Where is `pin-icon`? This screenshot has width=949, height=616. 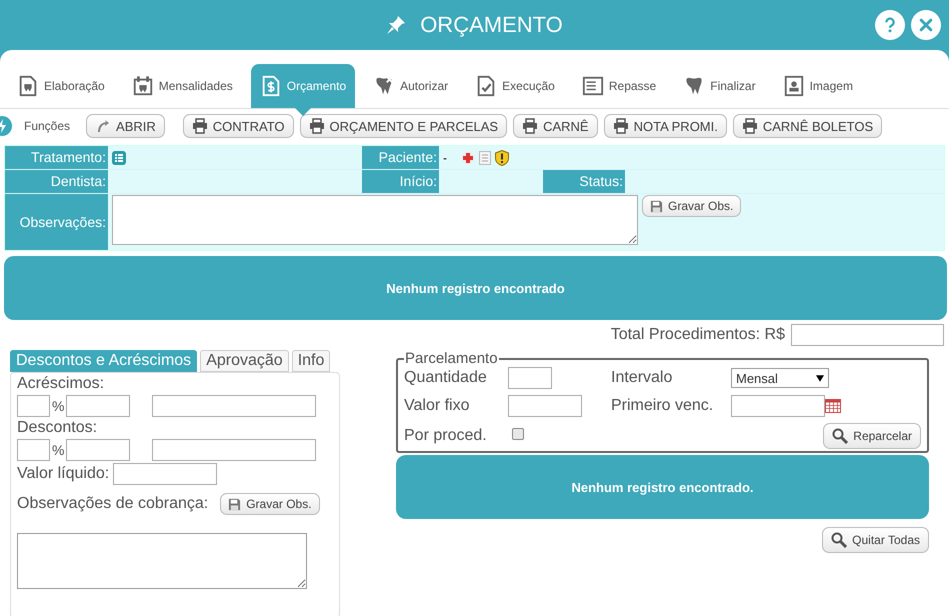
pin-icon is located at coordinates (396, 25).